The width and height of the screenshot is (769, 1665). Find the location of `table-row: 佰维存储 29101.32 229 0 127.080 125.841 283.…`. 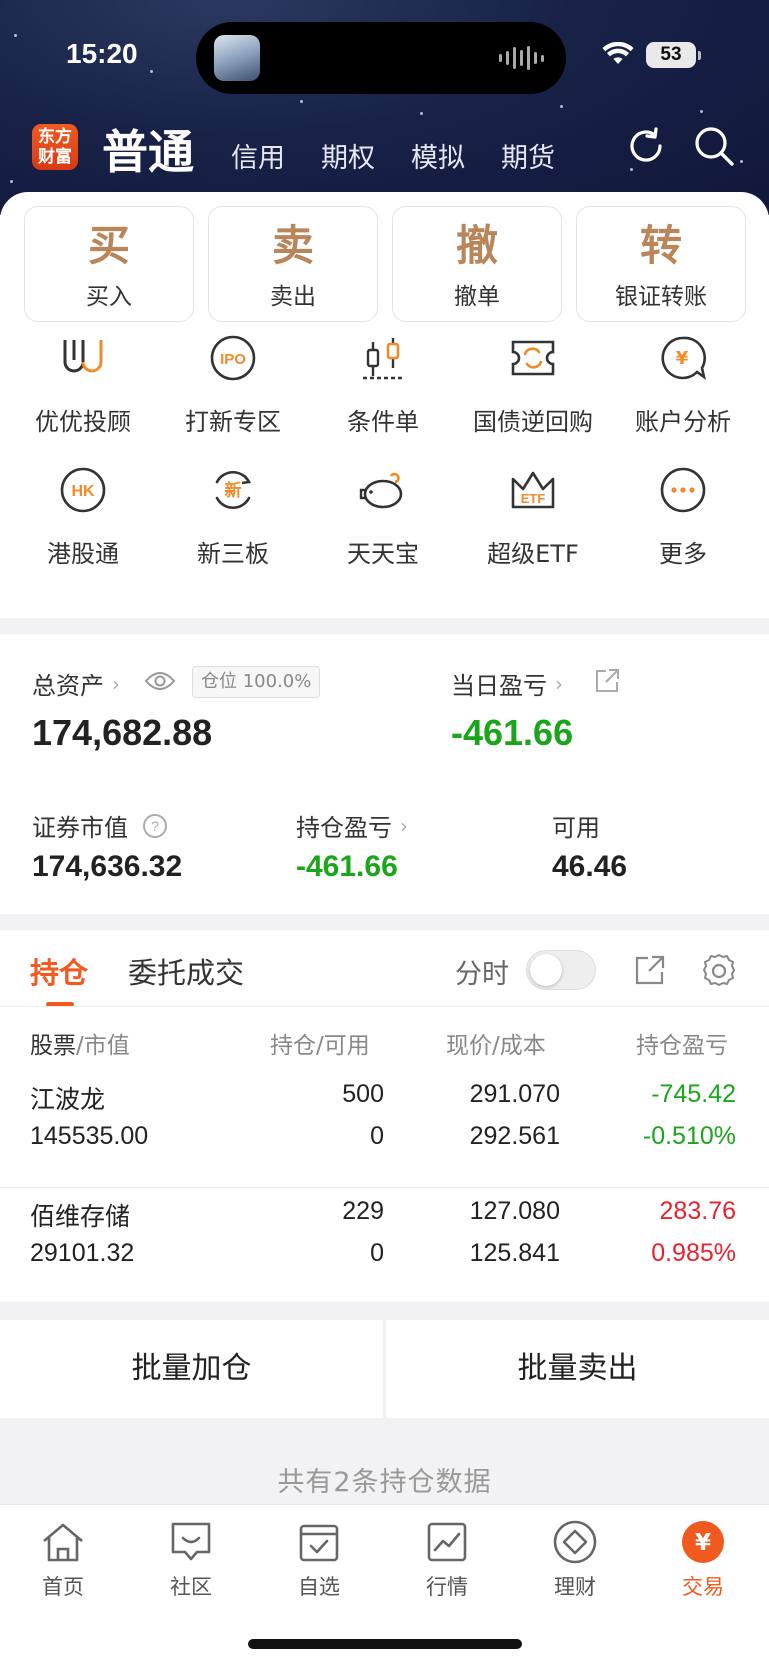

table-row: 佰维存储 29101.32 229 0 127.080 125.841 283.… is located at coordinates (384, 1247).